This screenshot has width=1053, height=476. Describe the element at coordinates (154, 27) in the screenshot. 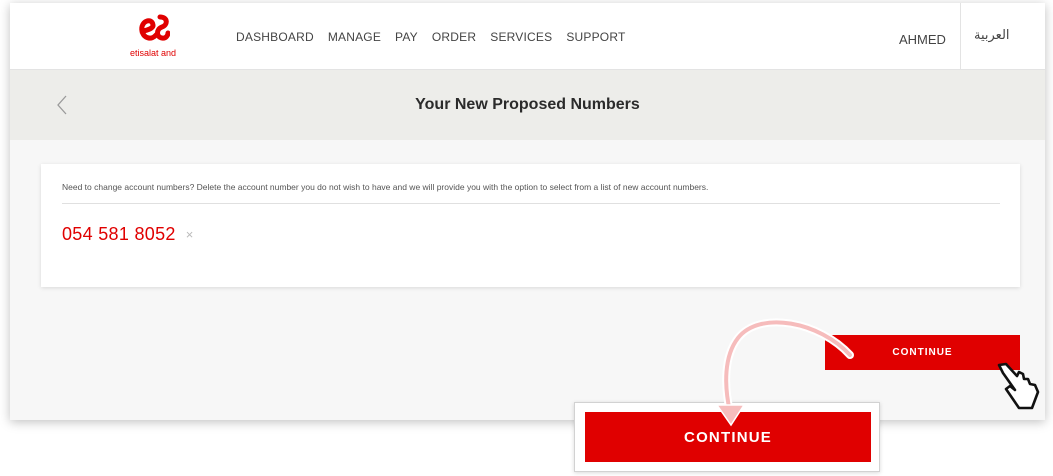

I see `eand-logo-icon` at that location.